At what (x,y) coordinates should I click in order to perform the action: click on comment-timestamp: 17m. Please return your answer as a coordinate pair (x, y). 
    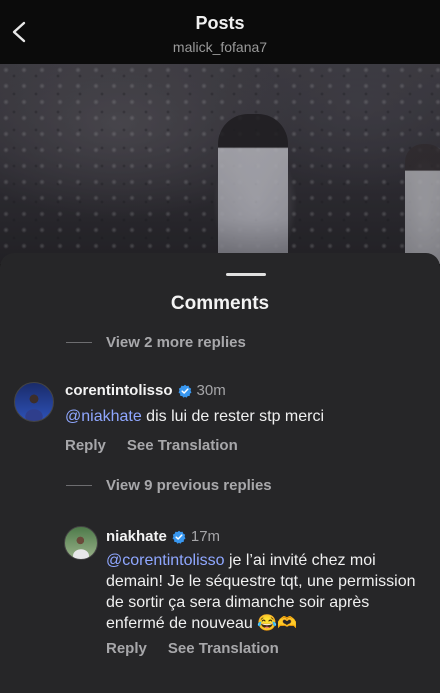
    Looking at the image, I should click on (205, 536).